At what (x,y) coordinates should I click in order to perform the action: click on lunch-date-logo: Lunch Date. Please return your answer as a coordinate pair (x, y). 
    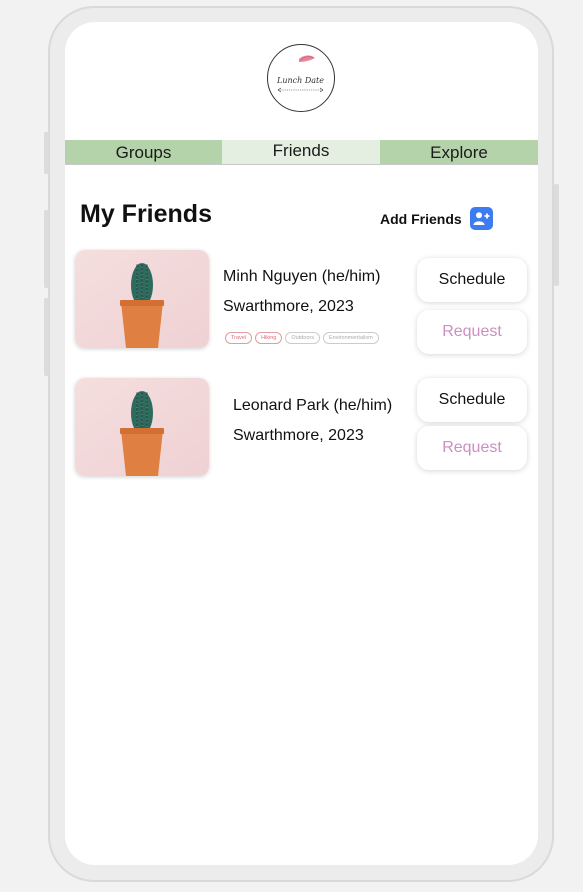
    Looking at the image, I should click on (301, 78).